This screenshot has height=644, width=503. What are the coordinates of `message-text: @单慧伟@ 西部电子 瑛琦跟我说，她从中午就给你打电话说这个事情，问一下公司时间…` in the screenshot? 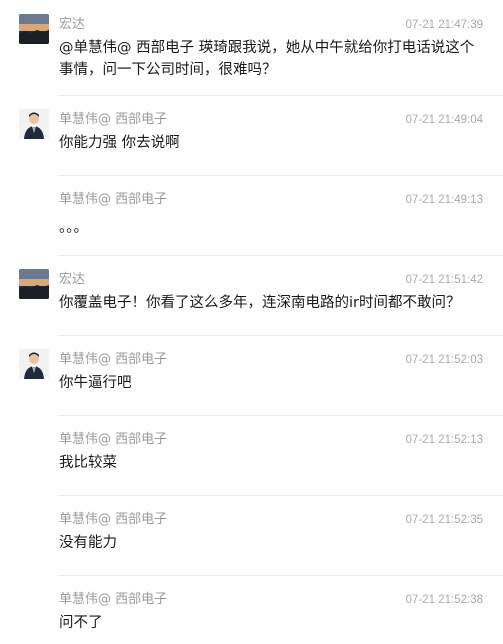 It's located at (267, 59).